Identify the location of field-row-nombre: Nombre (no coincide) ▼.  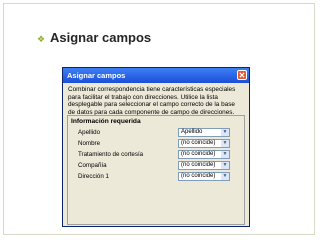
(158, 144).